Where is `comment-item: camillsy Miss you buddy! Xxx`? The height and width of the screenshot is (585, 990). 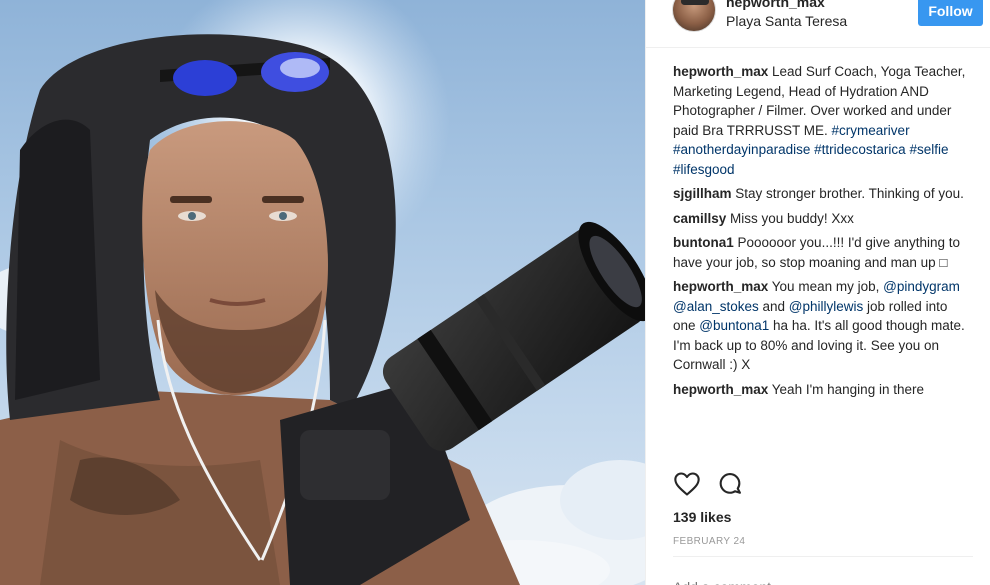
comment-item: camillsy Miss you buddy! Xxx is located at coordinates (823, 219).